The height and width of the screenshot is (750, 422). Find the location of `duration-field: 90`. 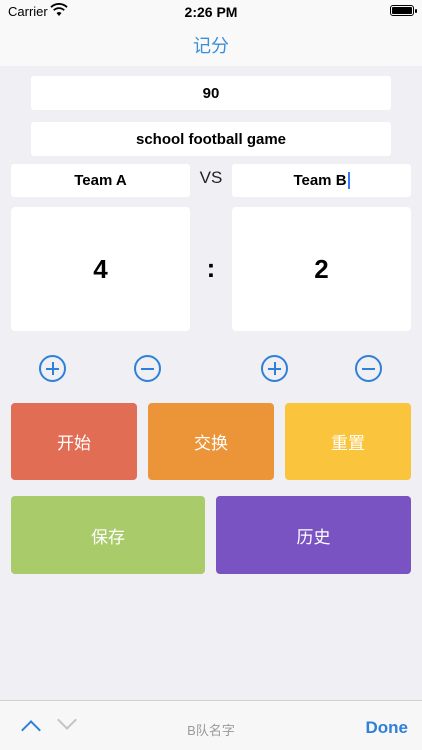

duration-field: 90 is located at coordinates (211, 93).